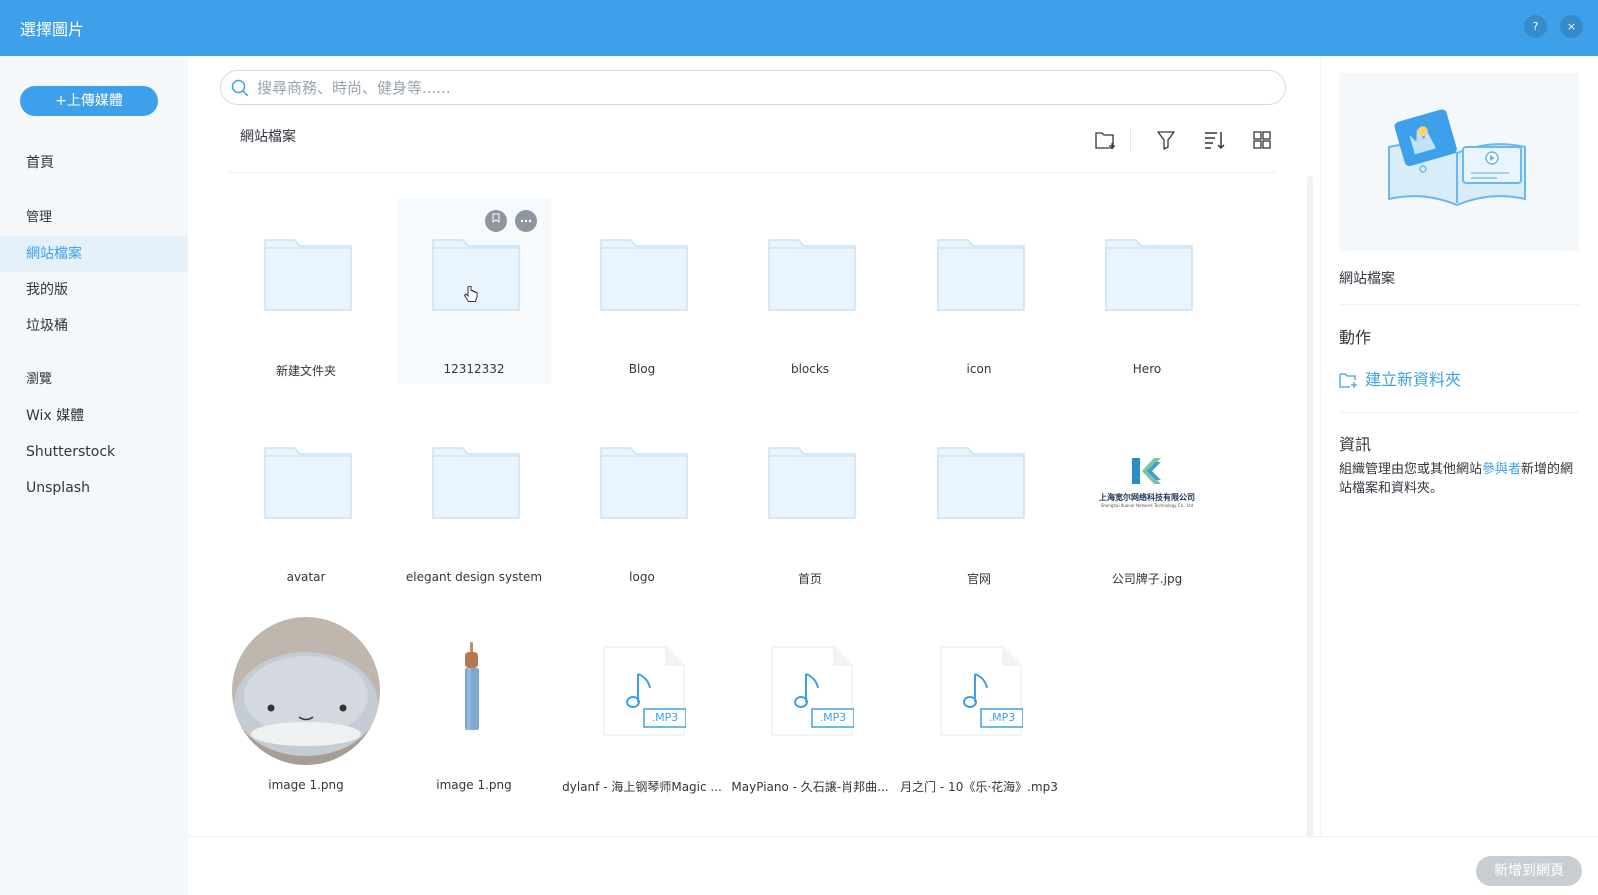 Image resolution: width=1598 pixels, height=895 pixels. Describe the element at coordinates (94, 290) in the screenshot. I see `sidebar-item-my-version: 我的版` at that location.